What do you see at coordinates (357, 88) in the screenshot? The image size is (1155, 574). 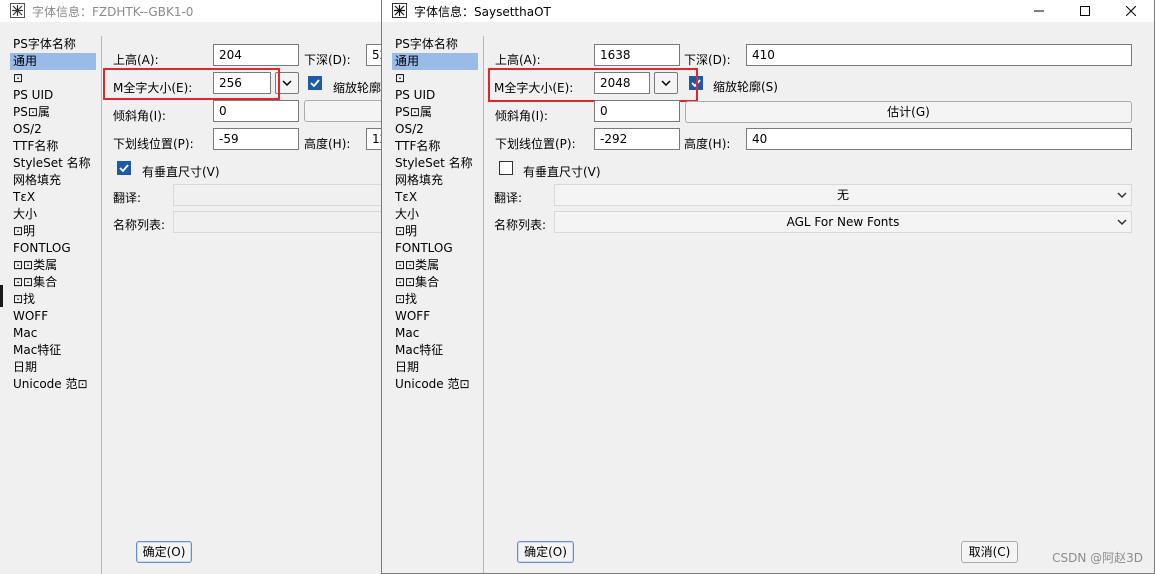 I see `scale-outlines-label: 缩放轮廓` at bounding box center [357, 88].